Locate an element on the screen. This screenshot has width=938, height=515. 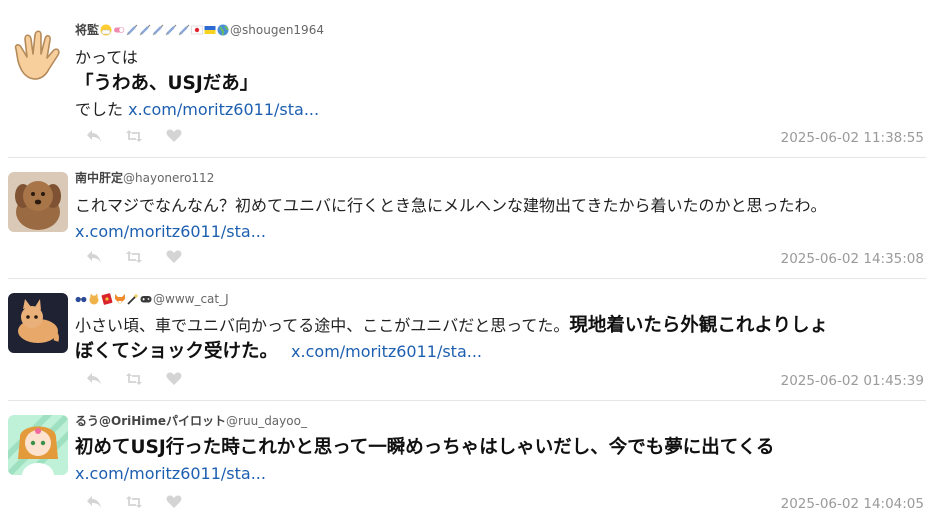
cat-photo-avatar-icon is located at coordinates (38, 323).